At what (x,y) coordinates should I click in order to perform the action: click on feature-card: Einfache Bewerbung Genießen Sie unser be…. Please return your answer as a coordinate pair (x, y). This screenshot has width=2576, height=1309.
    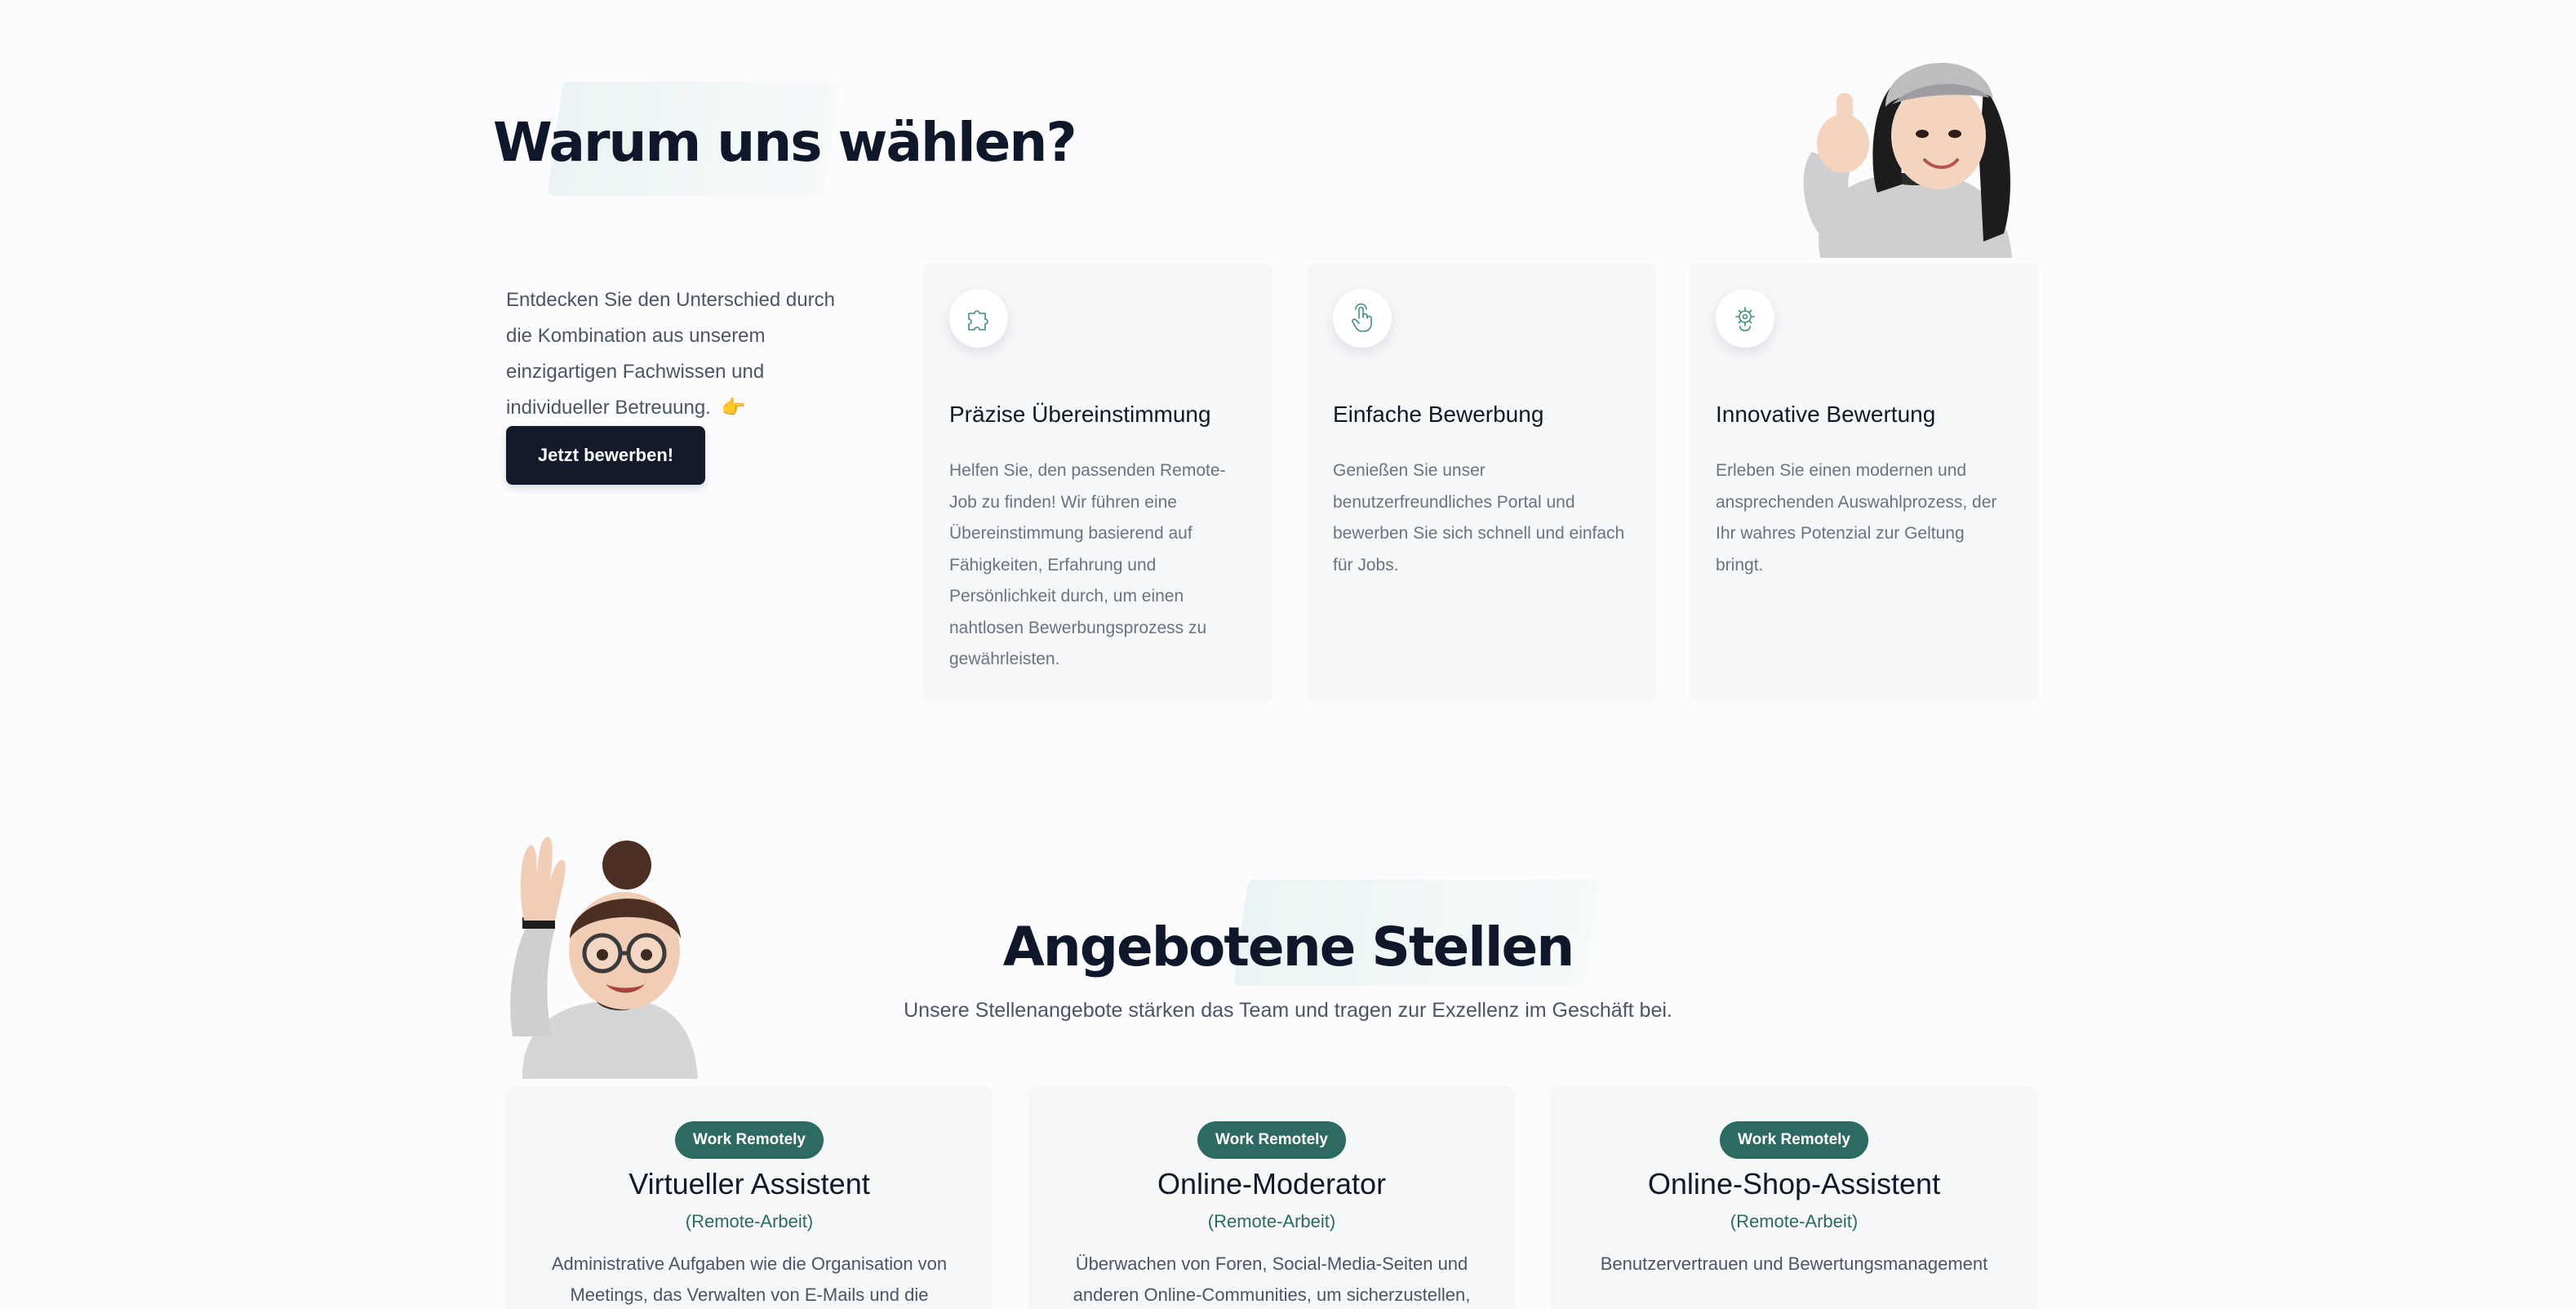
    Looking at the image, I should click on (1481, 483).